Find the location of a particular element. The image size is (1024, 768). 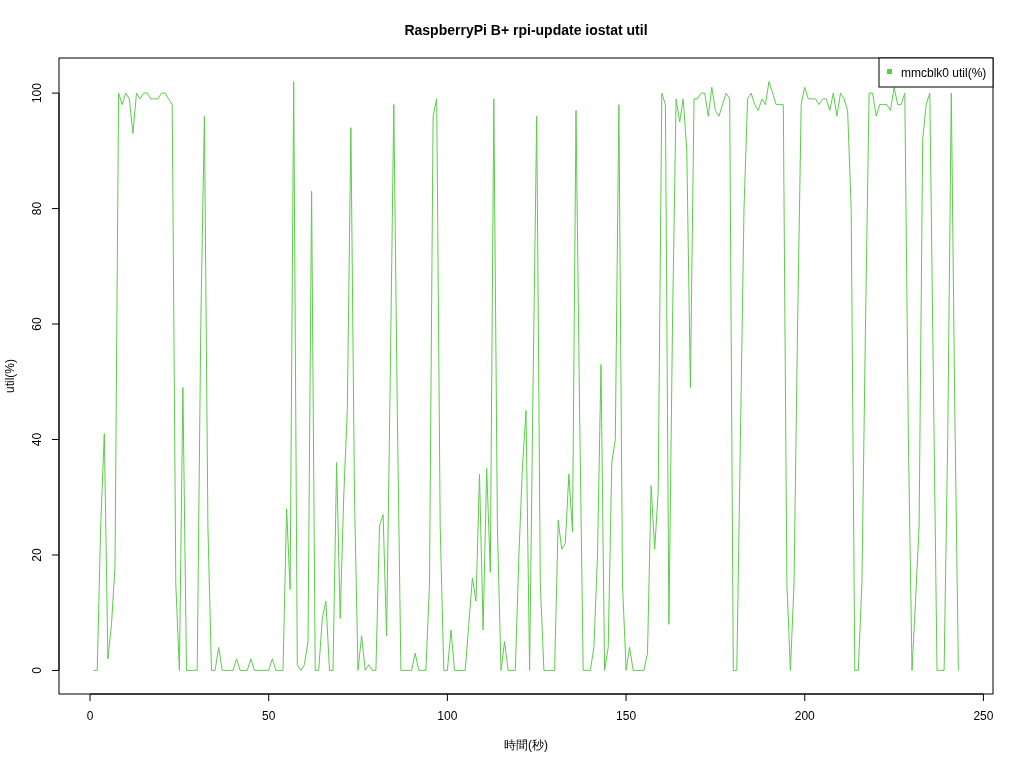

tick-label: 50 is located at coordinates (269, 716).